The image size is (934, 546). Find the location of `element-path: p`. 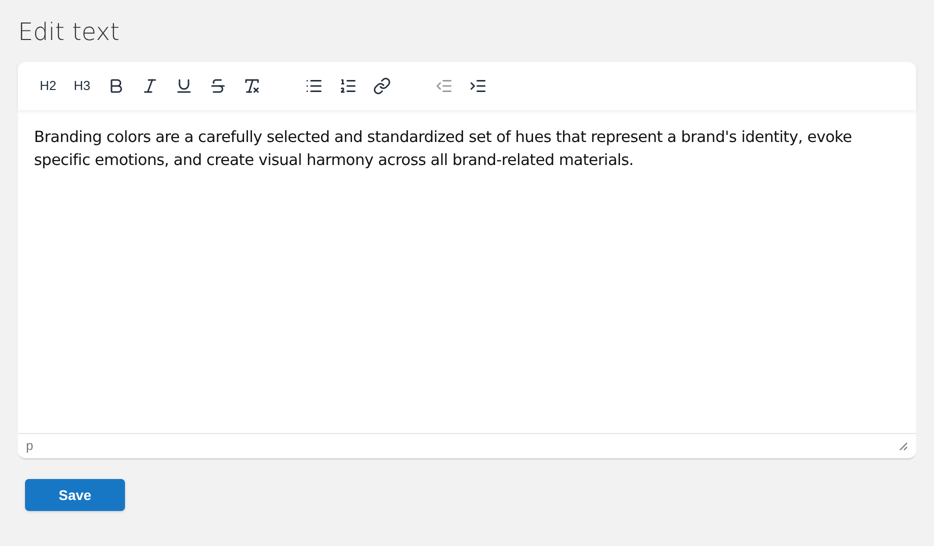

element-path: p is located at coordinates (30, 446).